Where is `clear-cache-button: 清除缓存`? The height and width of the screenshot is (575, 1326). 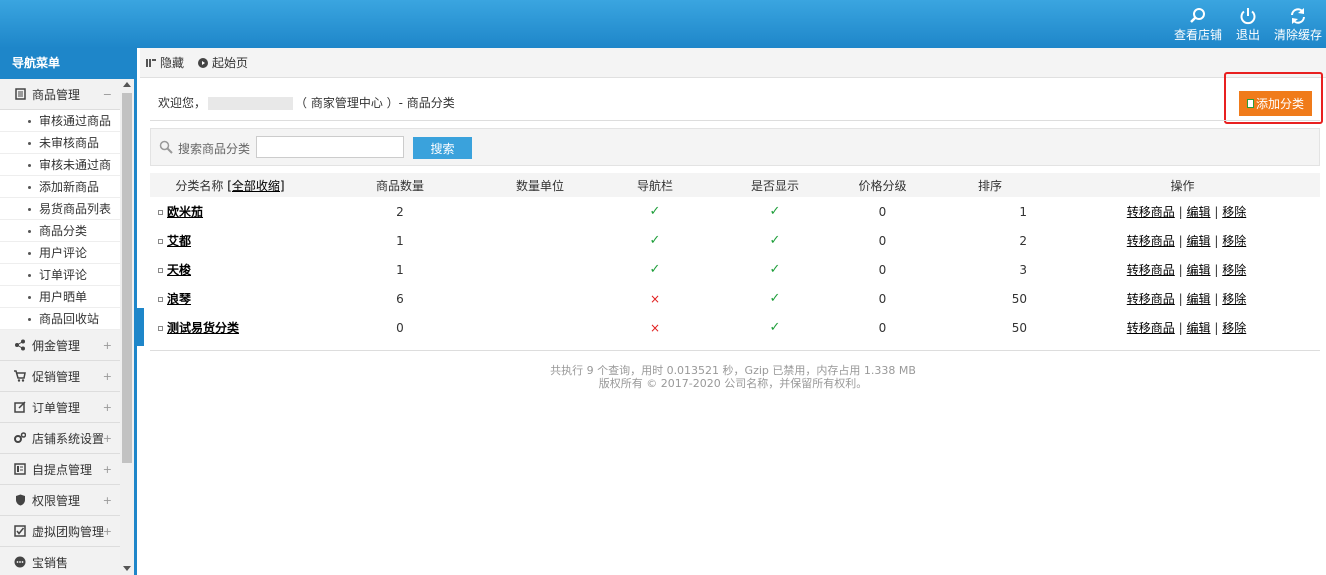
clear-cache-button: 清除缓存 is located at coordinates (1298, 24).